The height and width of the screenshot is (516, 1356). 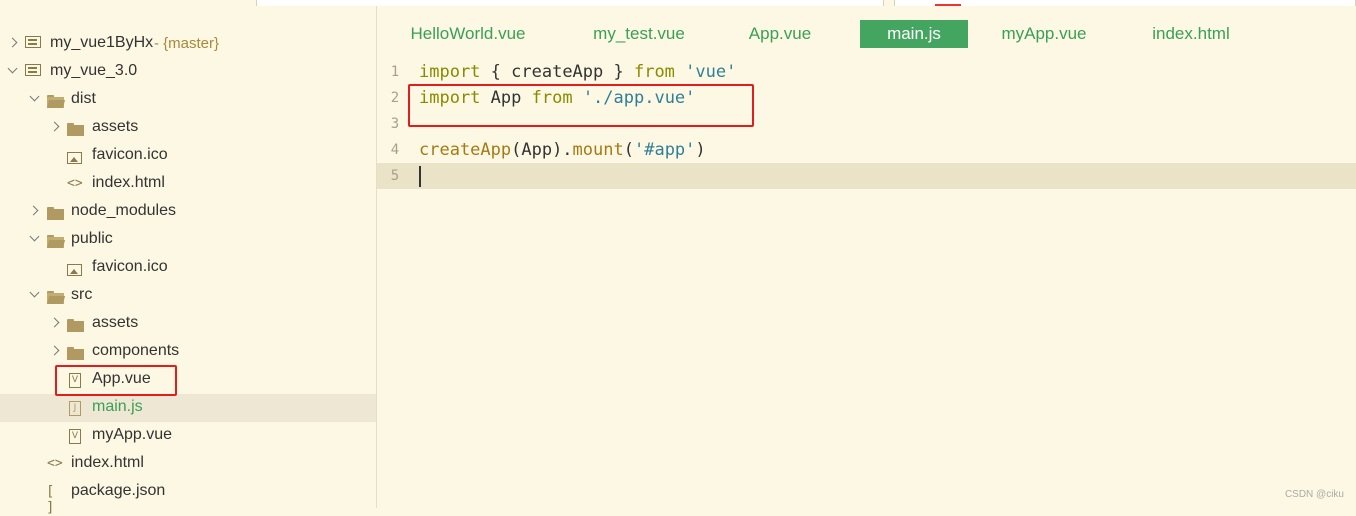 What do you see at coordinates (188, 436) in the screenshot?
I see `tree-item-file-myapp-vue: V myApp.vue` at bounding box center [188, 436].